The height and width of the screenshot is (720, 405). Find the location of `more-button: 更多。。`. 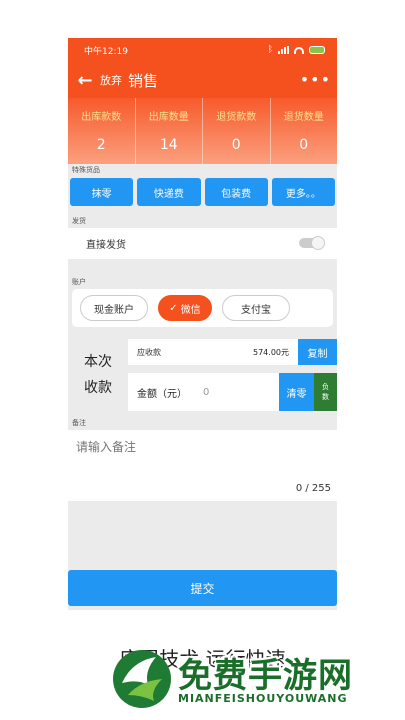

more-button: 更多。。 is located at coordinates (303, 192).